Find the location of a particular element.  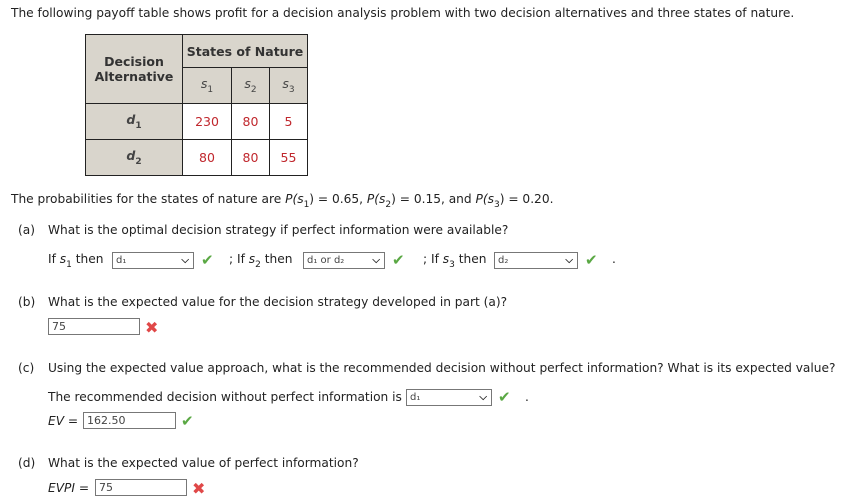

part-letter: (b) is located at coordinates (27, 302).